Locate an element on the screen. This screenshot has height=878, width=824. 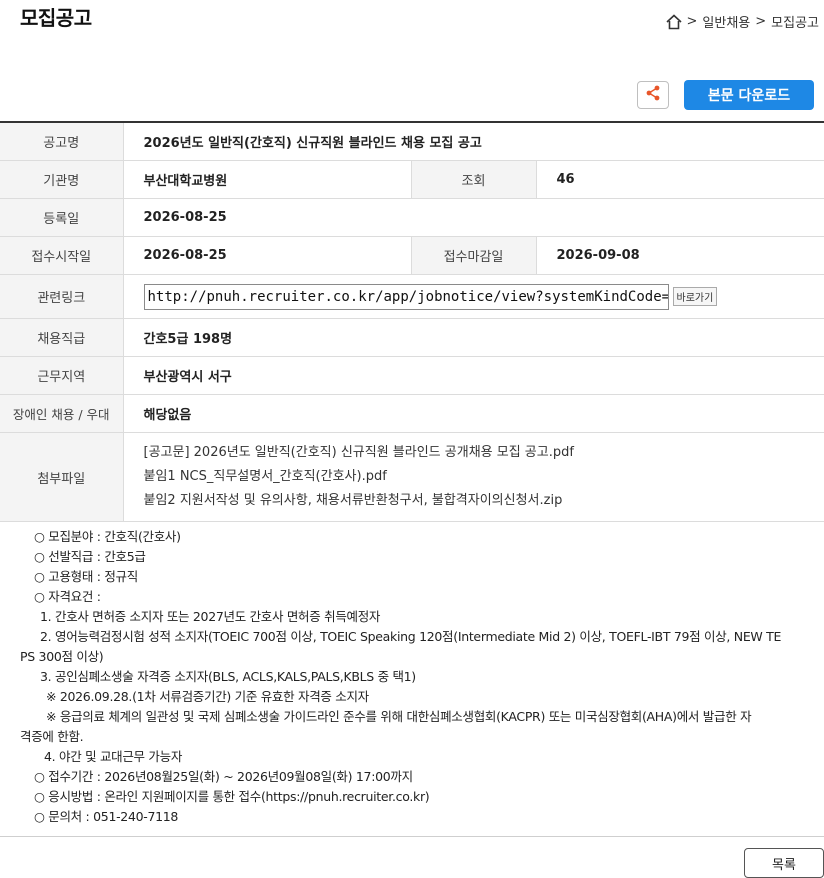
org-label: 기관명 is located at coordinates (62, 179).